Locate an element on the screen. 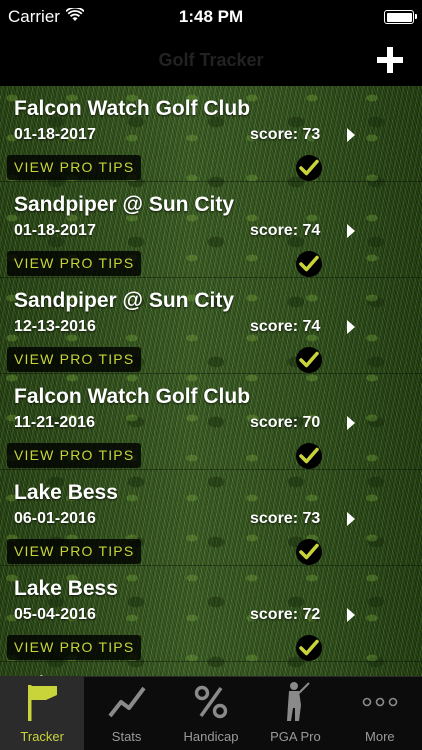 This screenshot has height=750, width=422. round-score: score: 70 is located at coordinates (285, 422).